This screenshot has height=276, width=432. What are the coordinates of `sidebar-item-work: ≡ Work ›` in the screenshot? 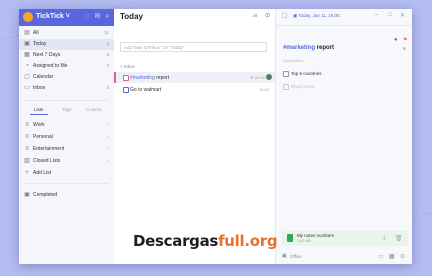 It's located at (66, 125).